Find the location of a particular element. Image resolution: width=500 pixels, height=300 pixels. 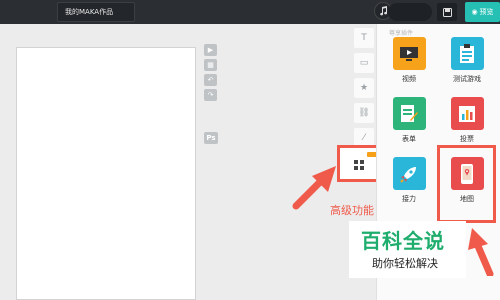

tool-column: T ▭ ★ ⛓ ⁄ is located at coordinates (364, 90).